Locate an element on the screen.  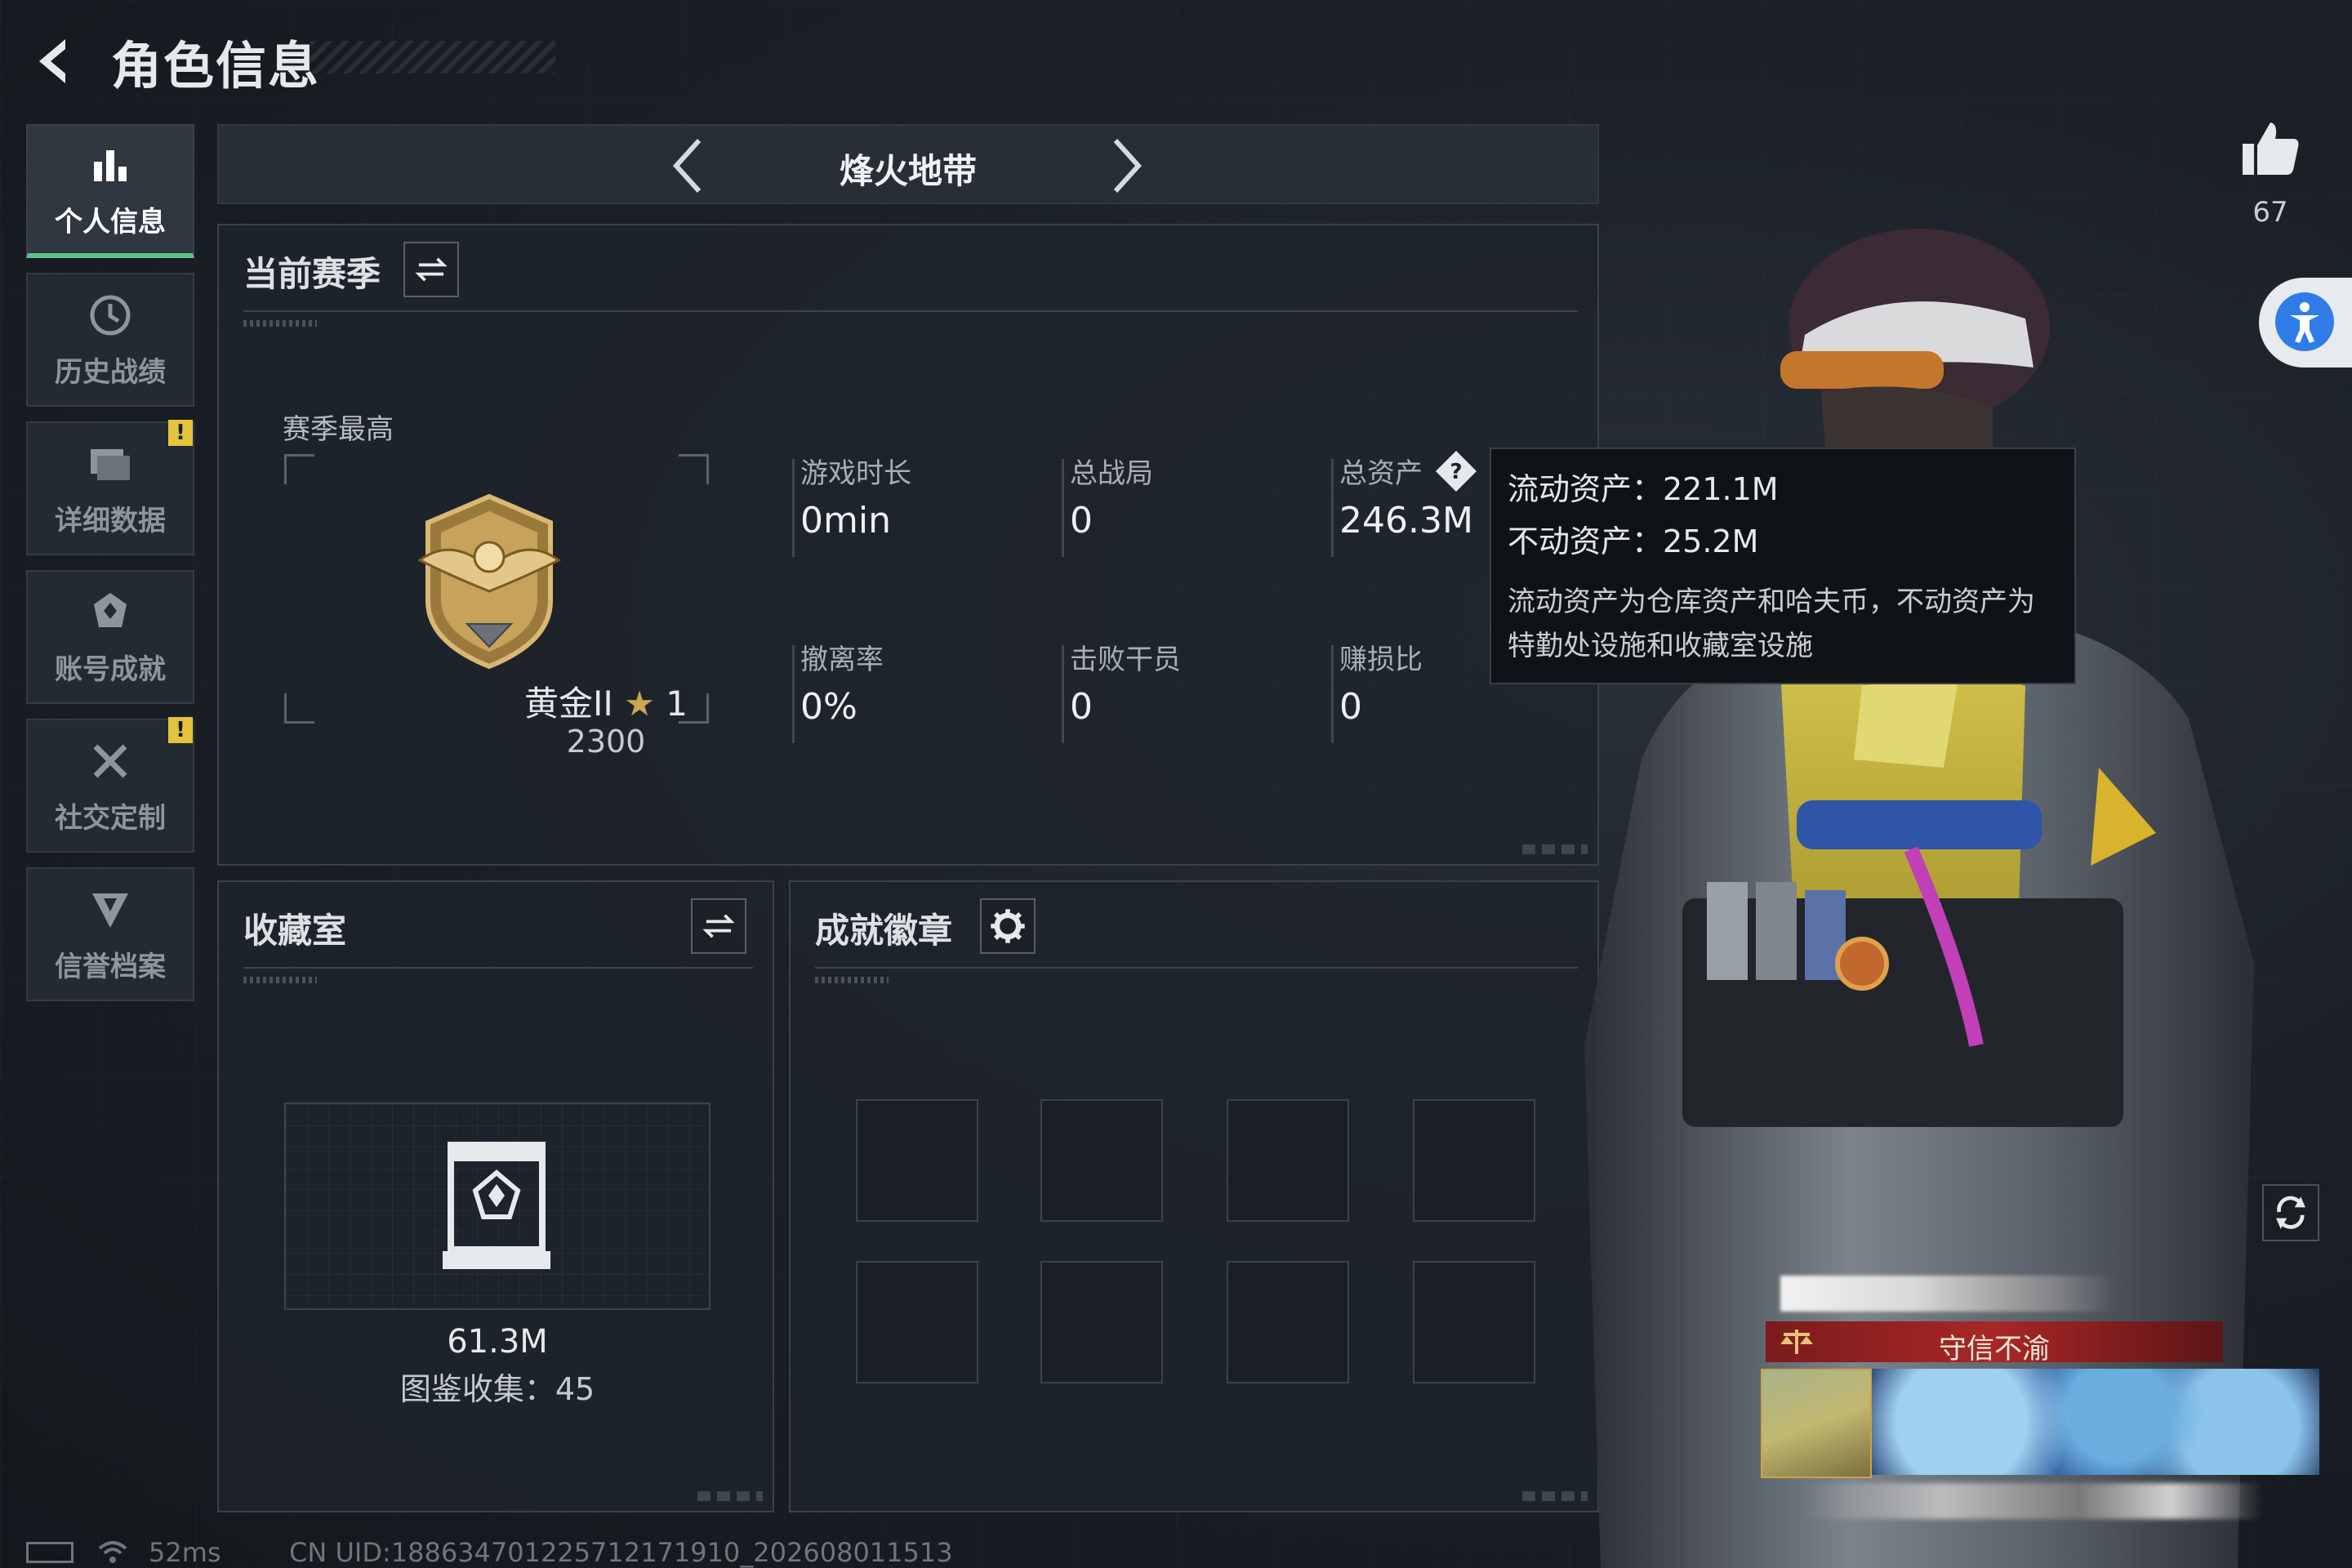
accessibility-icon is located at coordinates (2304, 321).